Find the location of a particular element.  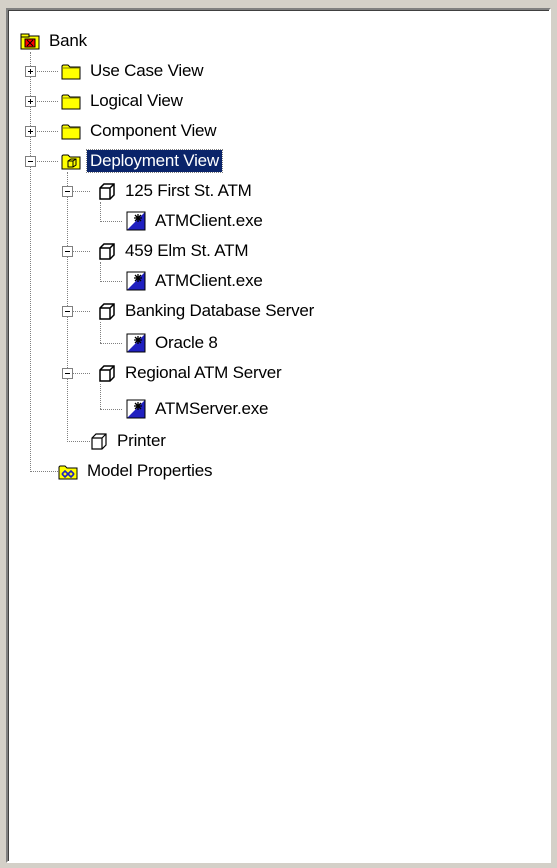

collapse-node-2-button is located at coordinates (67, 251).